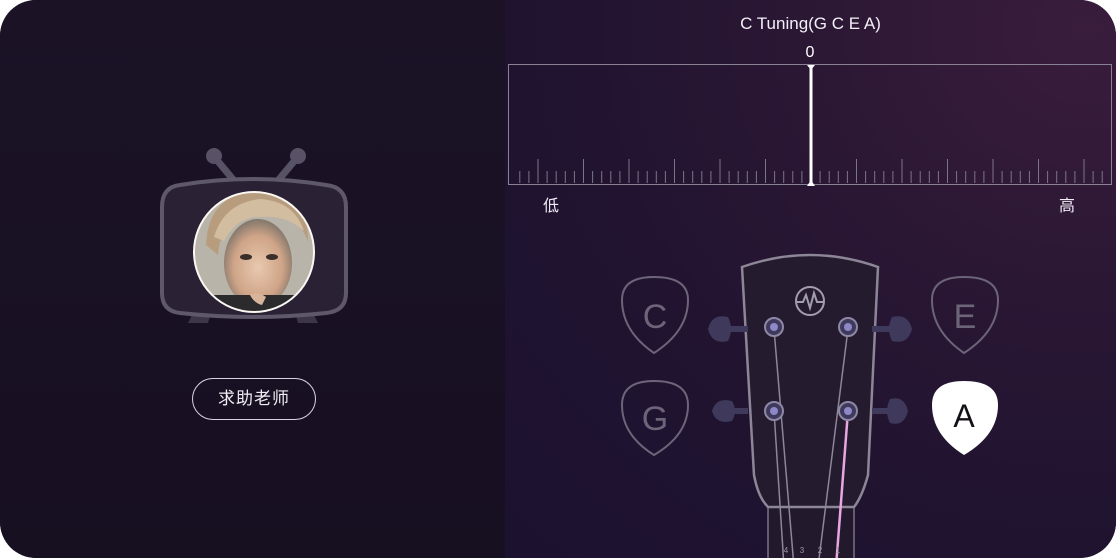 The image size is (1116, 558). What do you see at coordinates (728, 329) in the screenshot?
I see `tuning-peg-c` at bounding box center [728, 329].